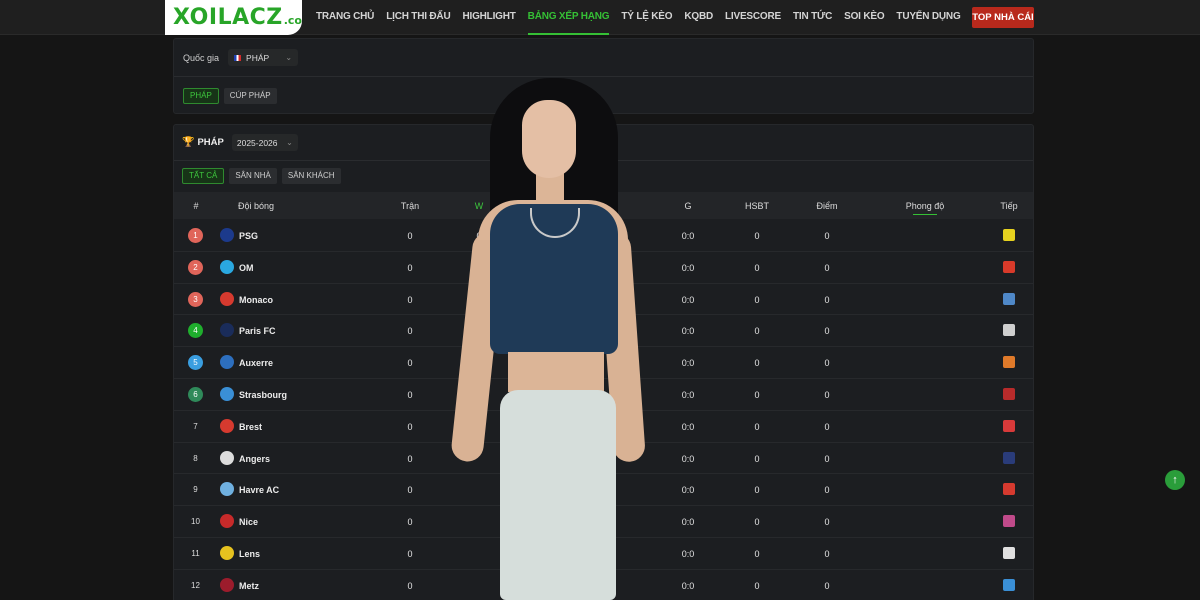 Image resolution: width=1200 pixels, height=600 pixels. Describe the element at coordinates (263, 395) in the screenshot. I see `team-name: Strasbourg` at that location.